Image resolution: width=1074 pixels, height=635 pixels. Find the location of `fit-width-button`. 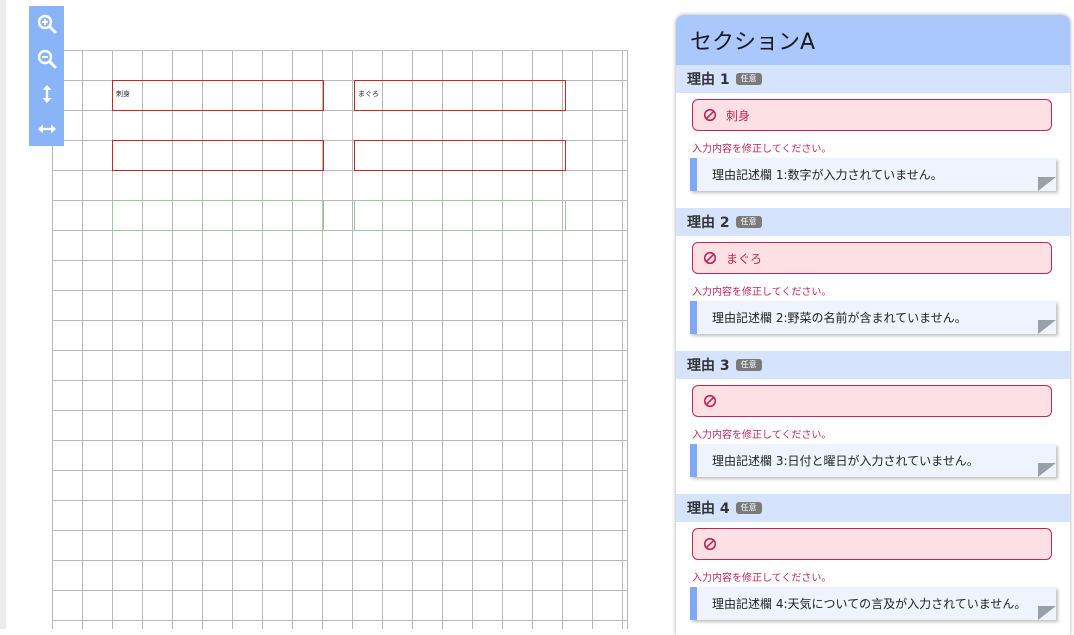

fit-width-button is located at coordinates (46, 128).